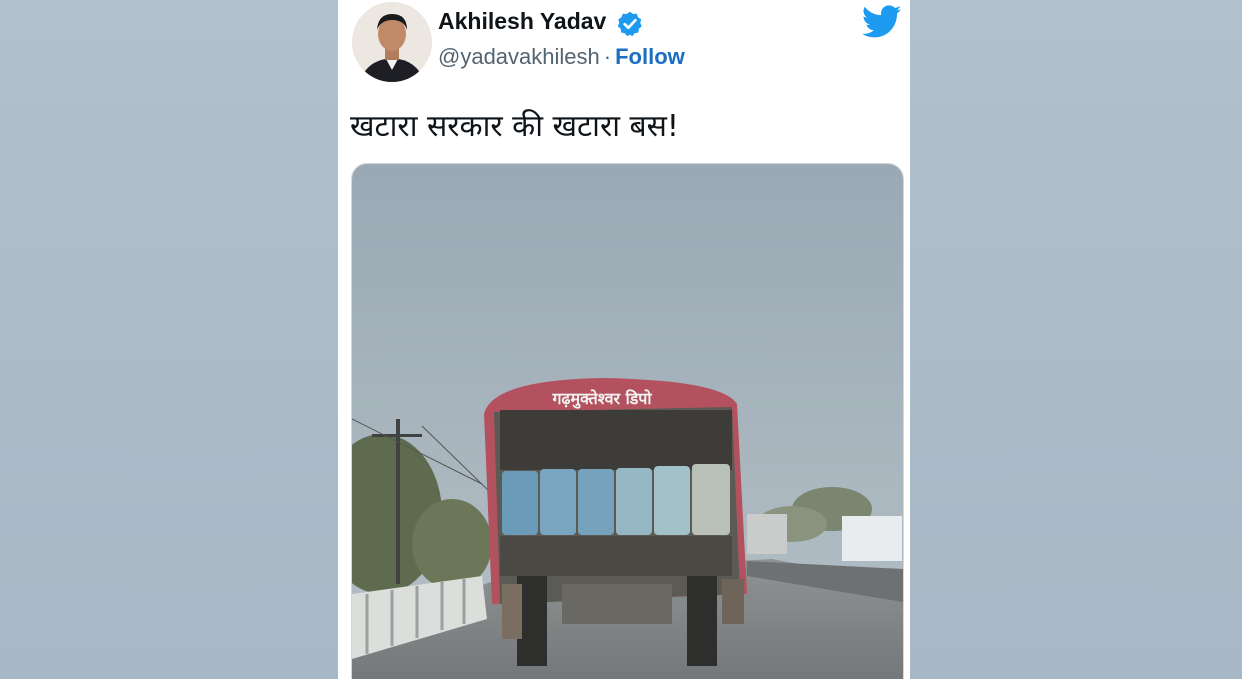 This screenshot has height=679, width=1242. Describe the element at coordinates (392, 42) in the screenshot. I see `author-avatar` at that location.